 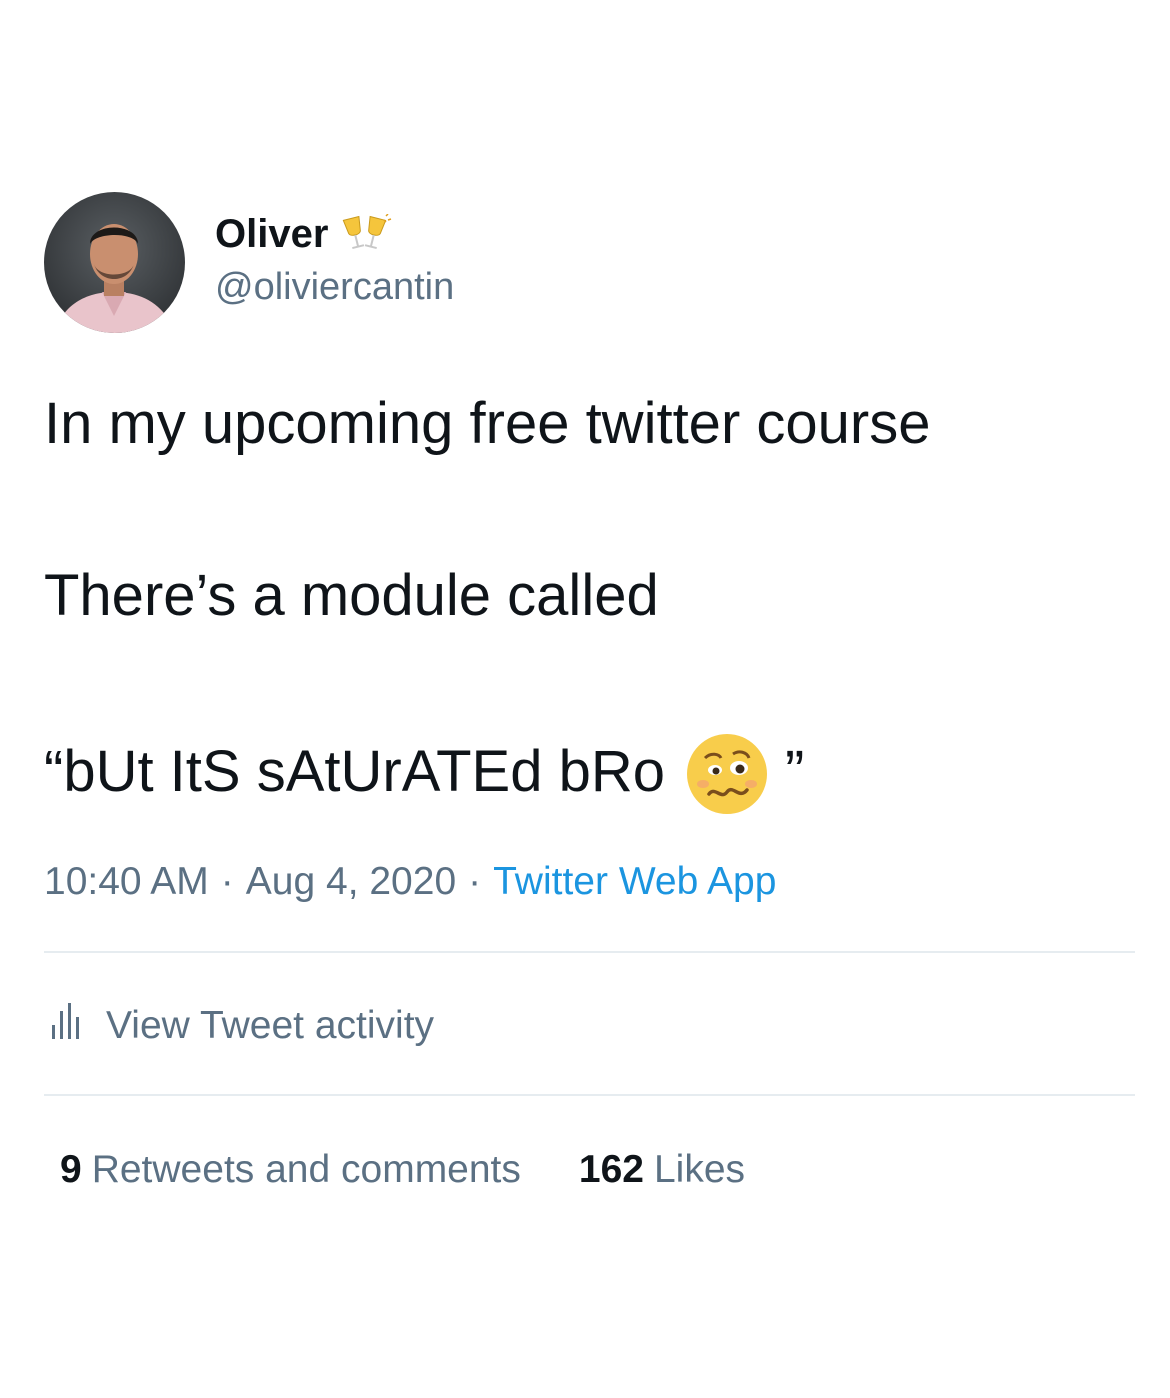 I want to click on tweet-metadata: 10:40 AM · Aug 4, 2020 · Twitter Web App, so click(x=410, y=882).